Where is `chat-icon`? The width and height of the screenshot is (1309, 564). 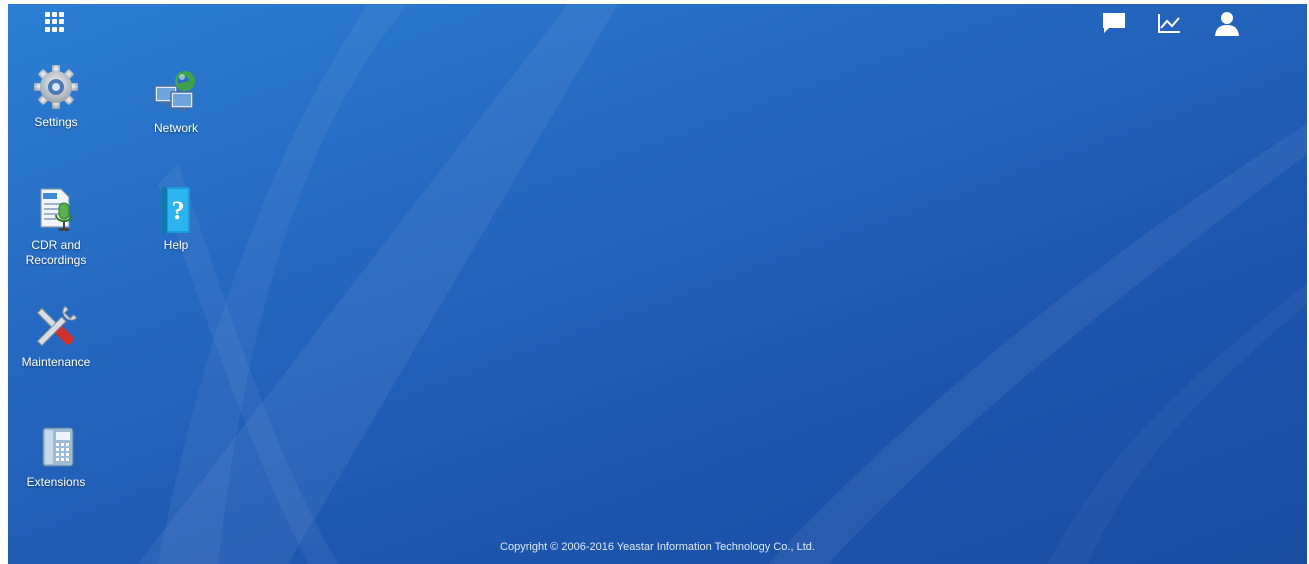 chat-icon is located at coordinates (1114, 24).